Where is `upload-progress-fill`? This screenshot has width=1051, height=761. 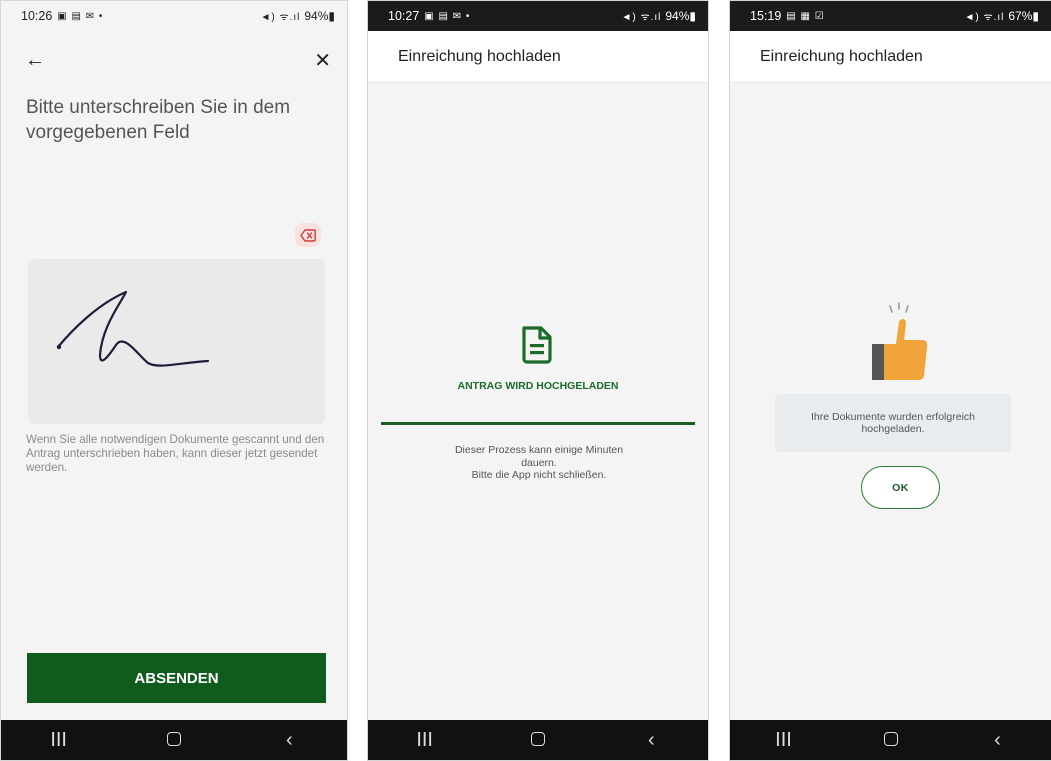
upload-progress-fill is located at coordinates (538, 423).